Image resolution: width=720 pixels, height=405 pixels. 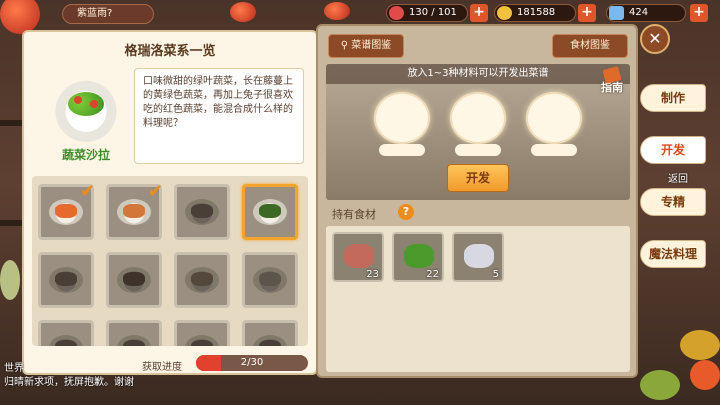 What do you see at coordinates (402, 150) in the screenshot?
I see `ingredient-slot-1-label` at bounding box center [402, 150].